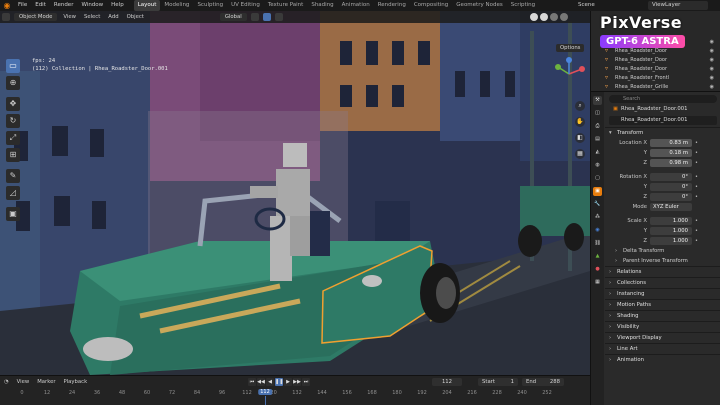  Describe the element at coordinates (663, 120) in the screenshot. I see `object-name-field: Rhea_Roadster_Door.001` at that location.